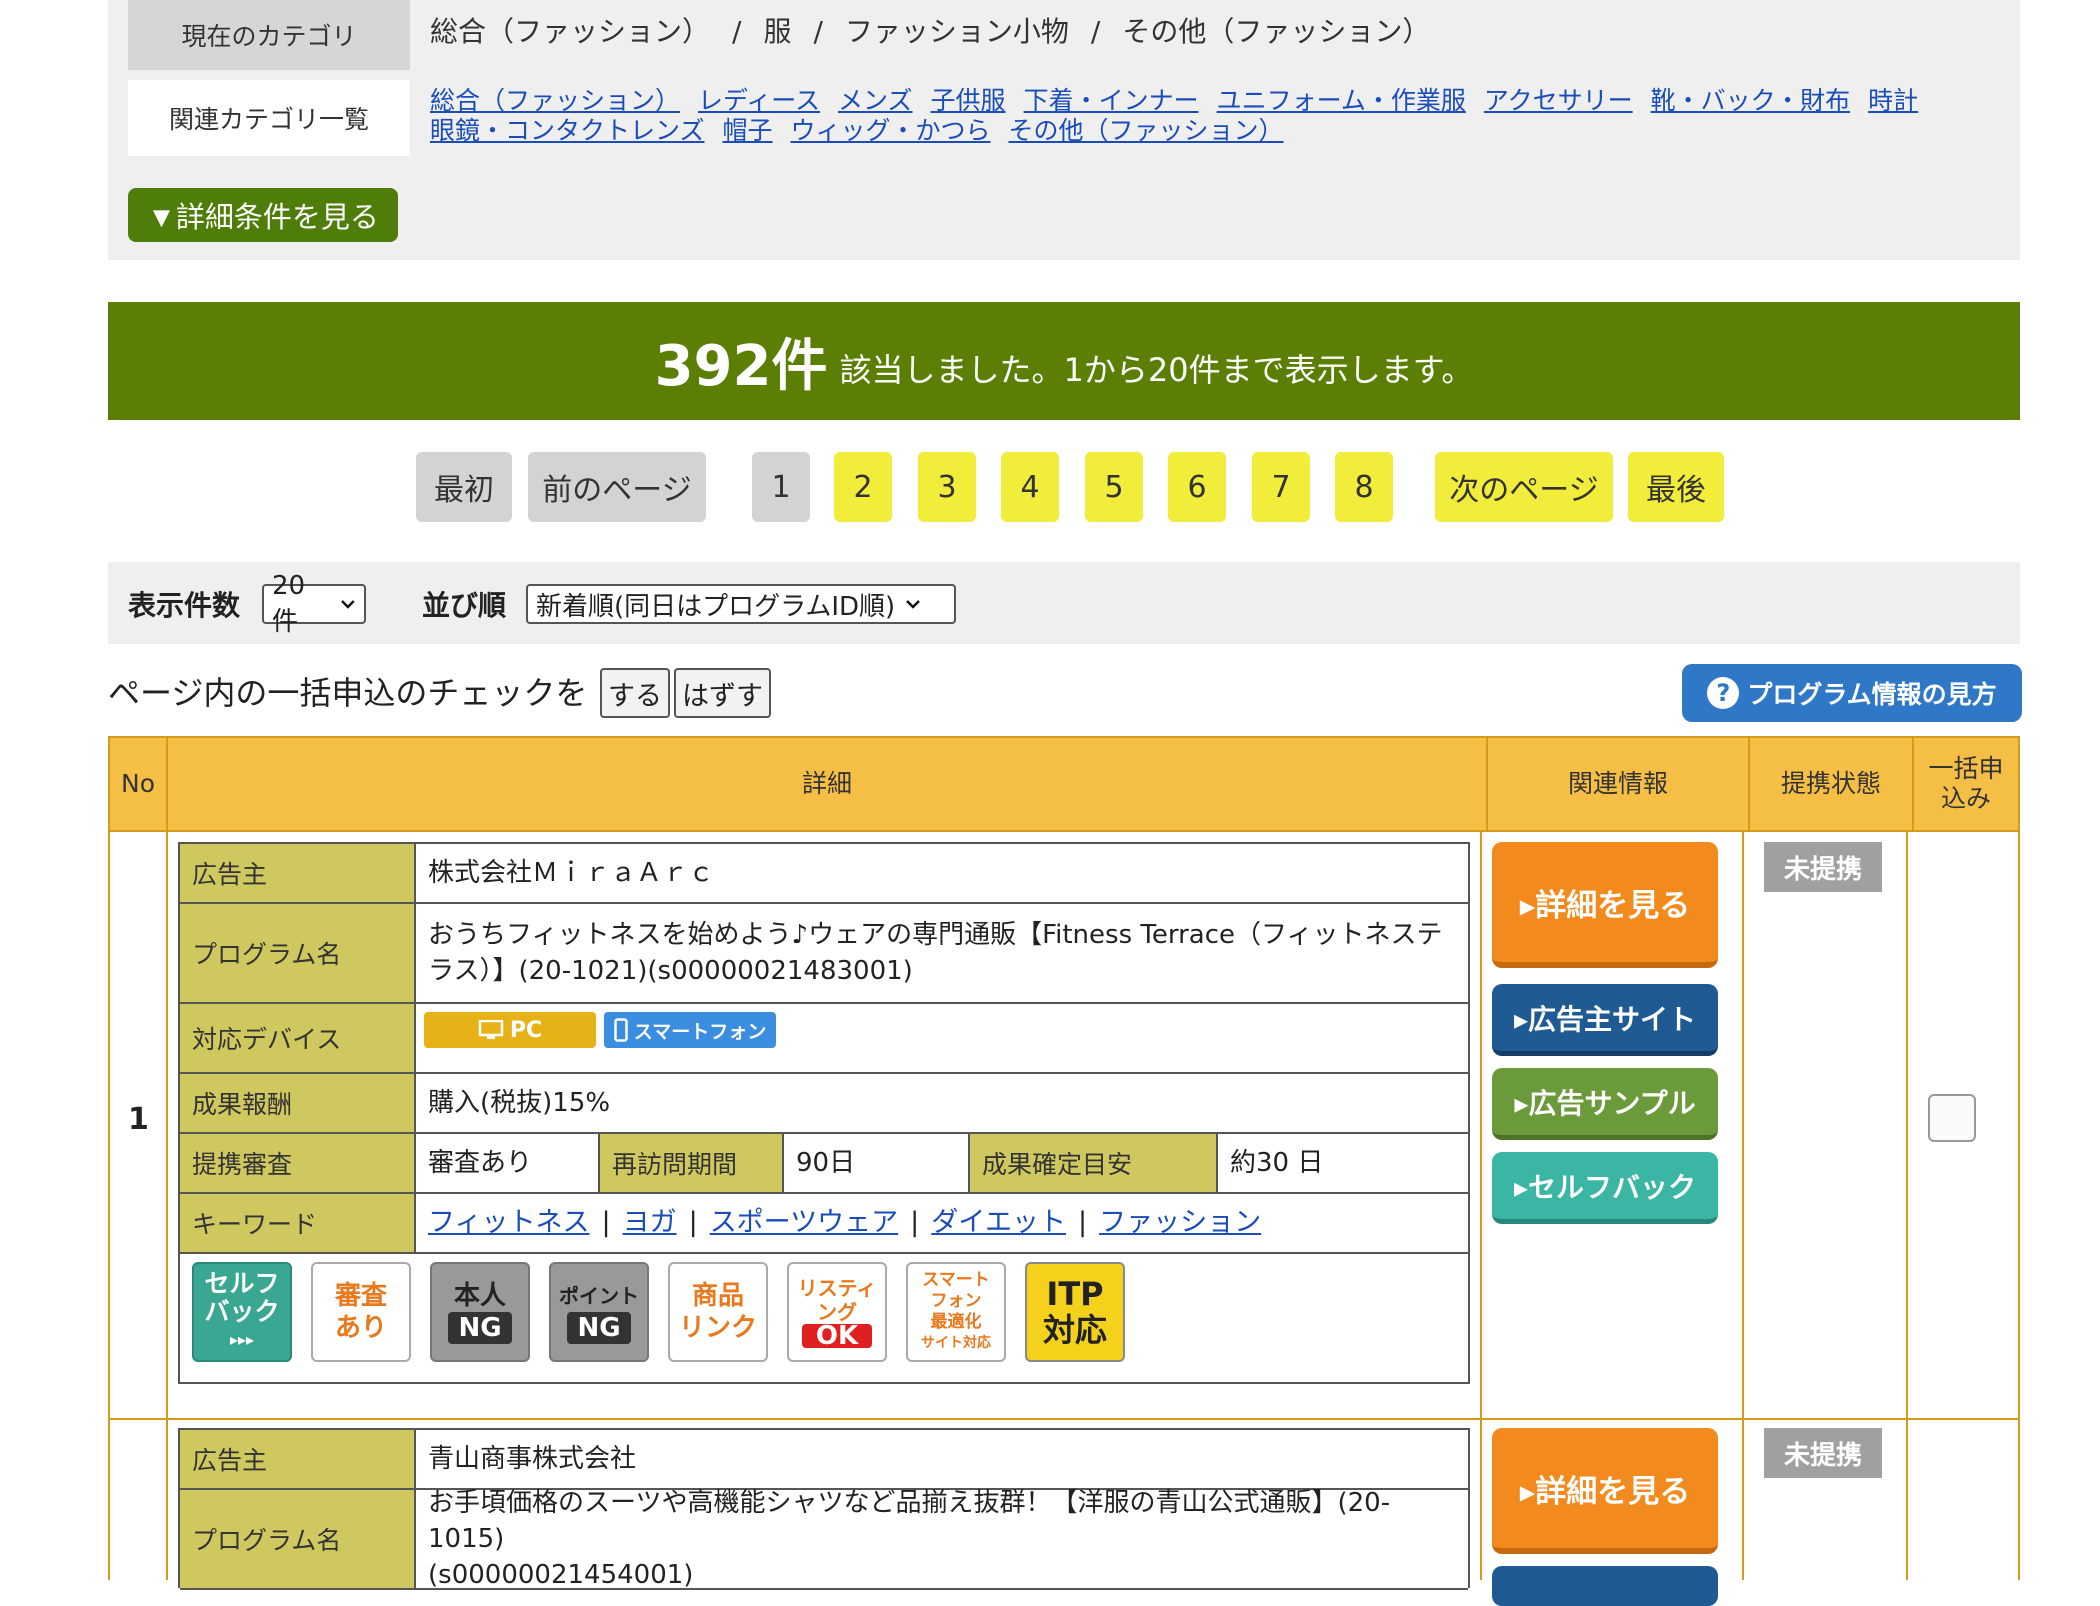 The width and height of the screenshot is (2100, 1606). I want to click on keyword-link: フィットネス, so click(508, 1223).